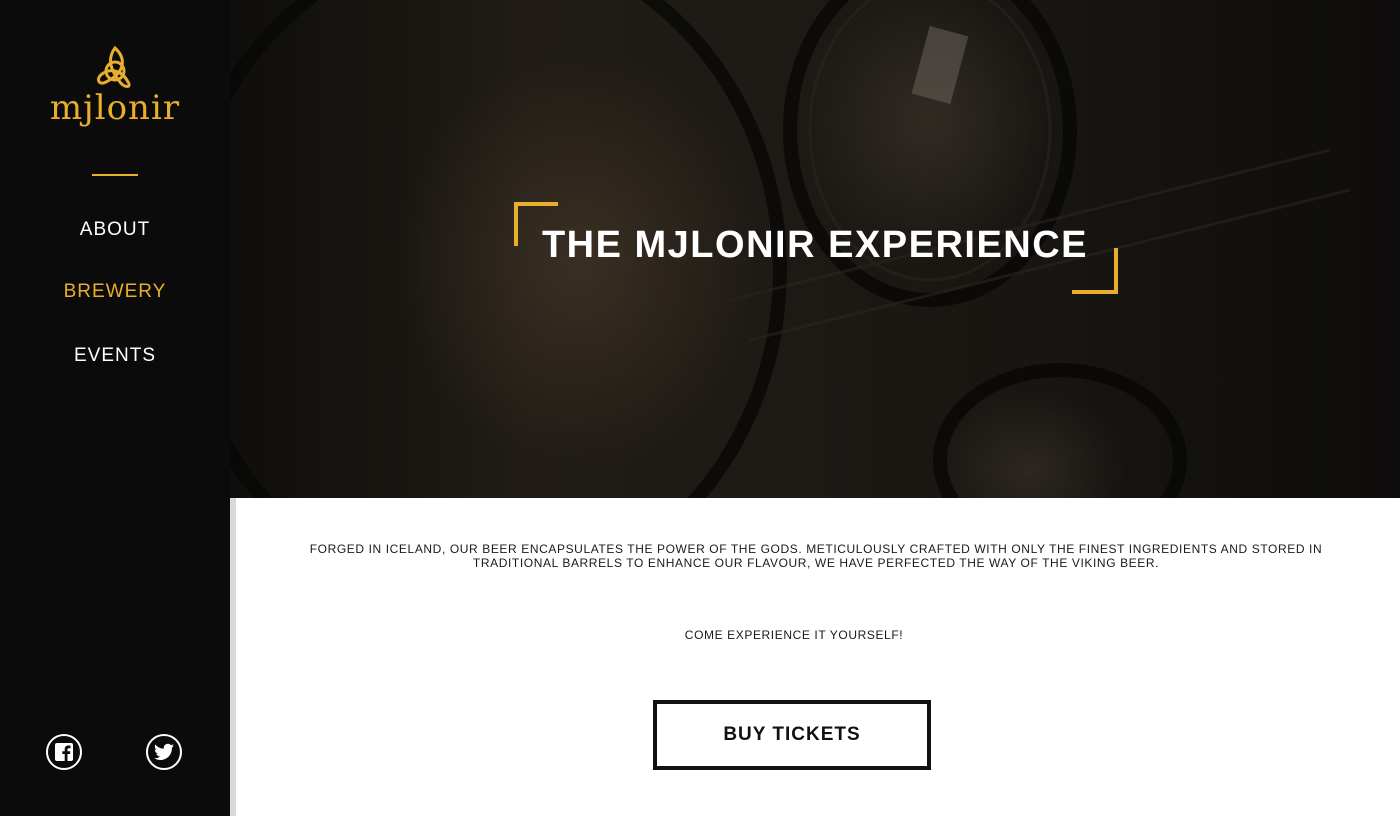 The height and width of the screenshot is (816, 1400). What do you see at coordinates (792, 735) in the screenshot?
I see `buy-tickets-button: BUY TICKETS` at bounding box center [792, 735].